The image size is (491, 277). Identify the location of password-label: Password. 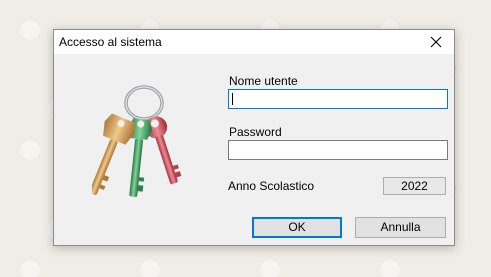
(255, 132).